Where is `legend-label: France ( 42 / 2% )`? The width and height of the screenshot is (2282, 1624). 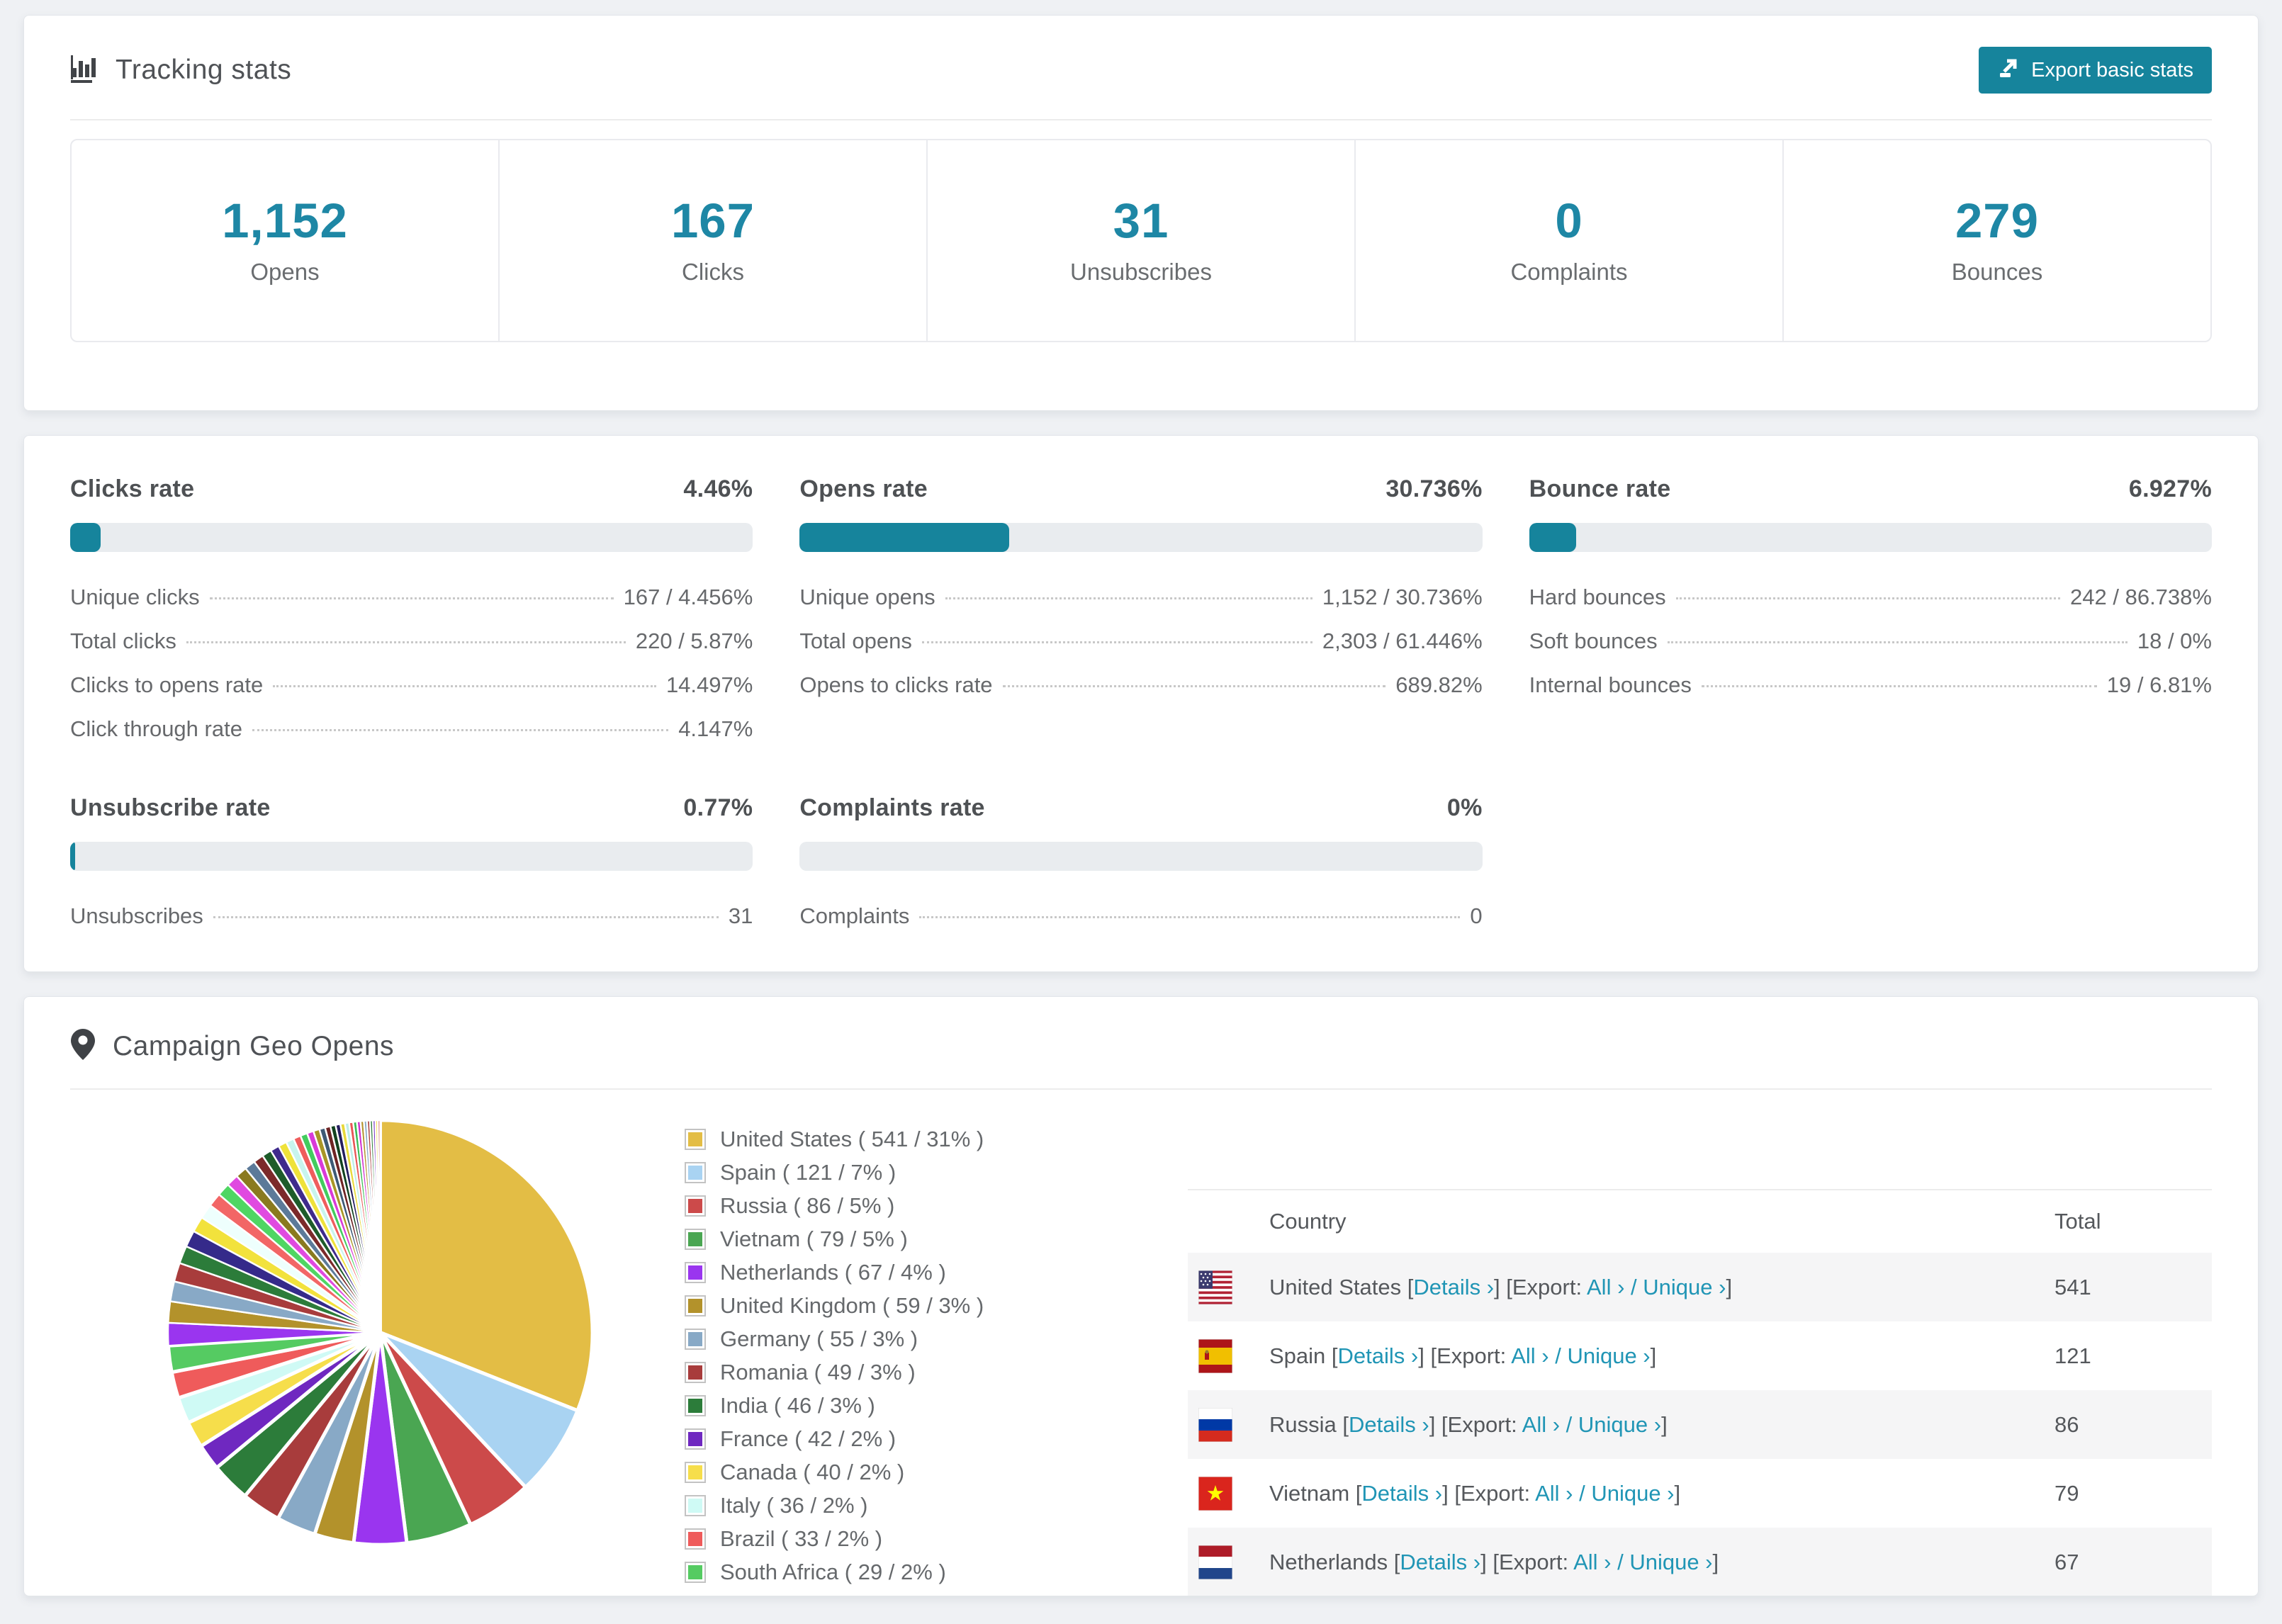
legend-label: France ( 42 / 2% ) is located at coordinates (808, 1438).